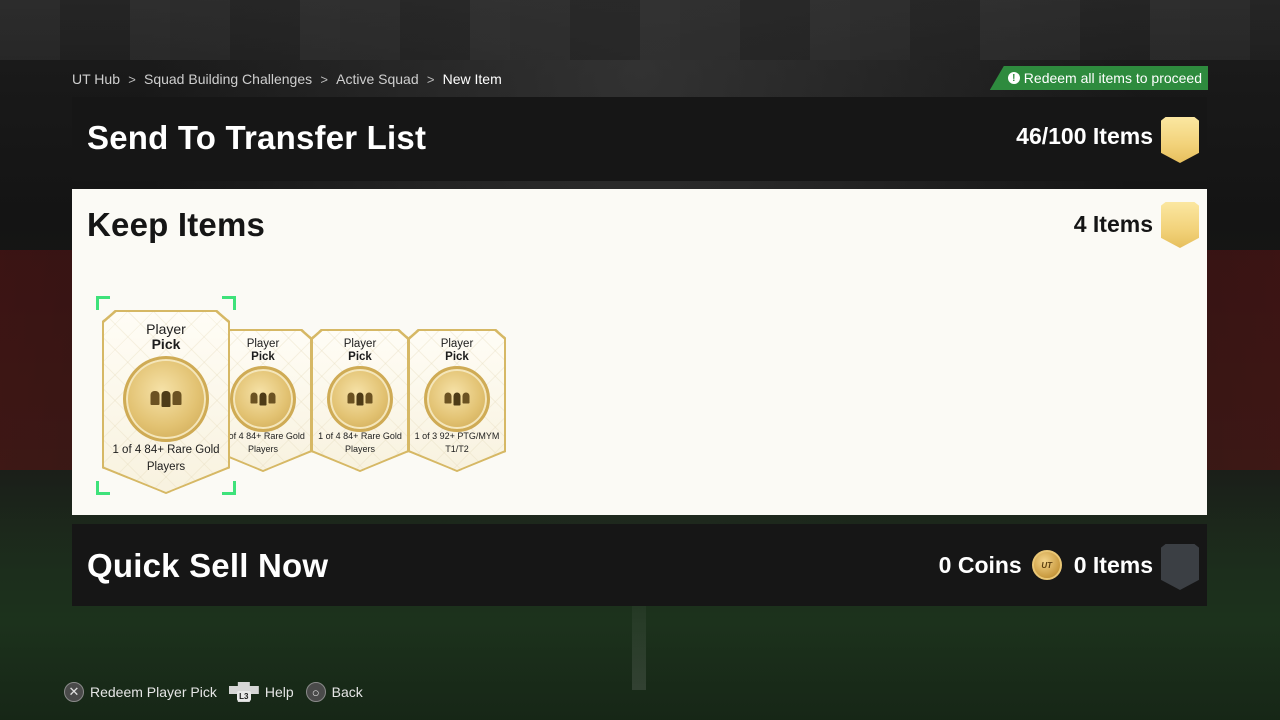 This screenshot has height=720, width=1280. Describe the element at coordinates (639, 139) in the screenshot. I see `send-to-transfer-list-panel: Send To Transfer List 46/100 Items` at that location.